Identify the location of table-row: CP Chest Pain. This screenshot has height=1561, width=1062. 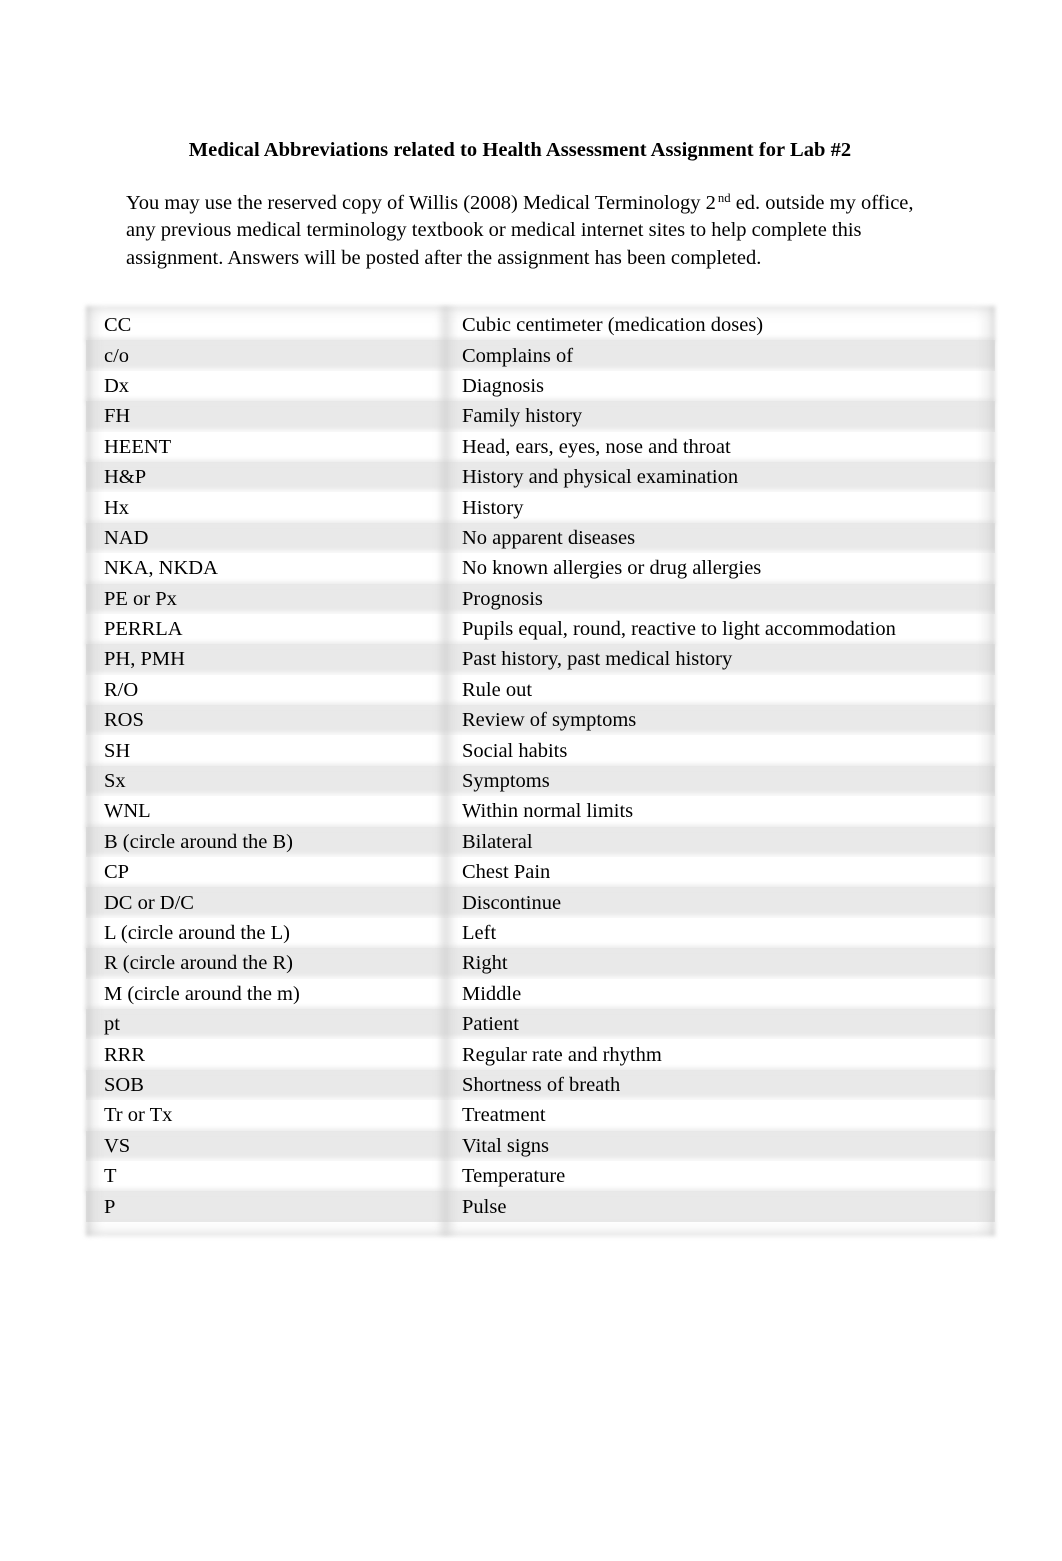
(540, 872).